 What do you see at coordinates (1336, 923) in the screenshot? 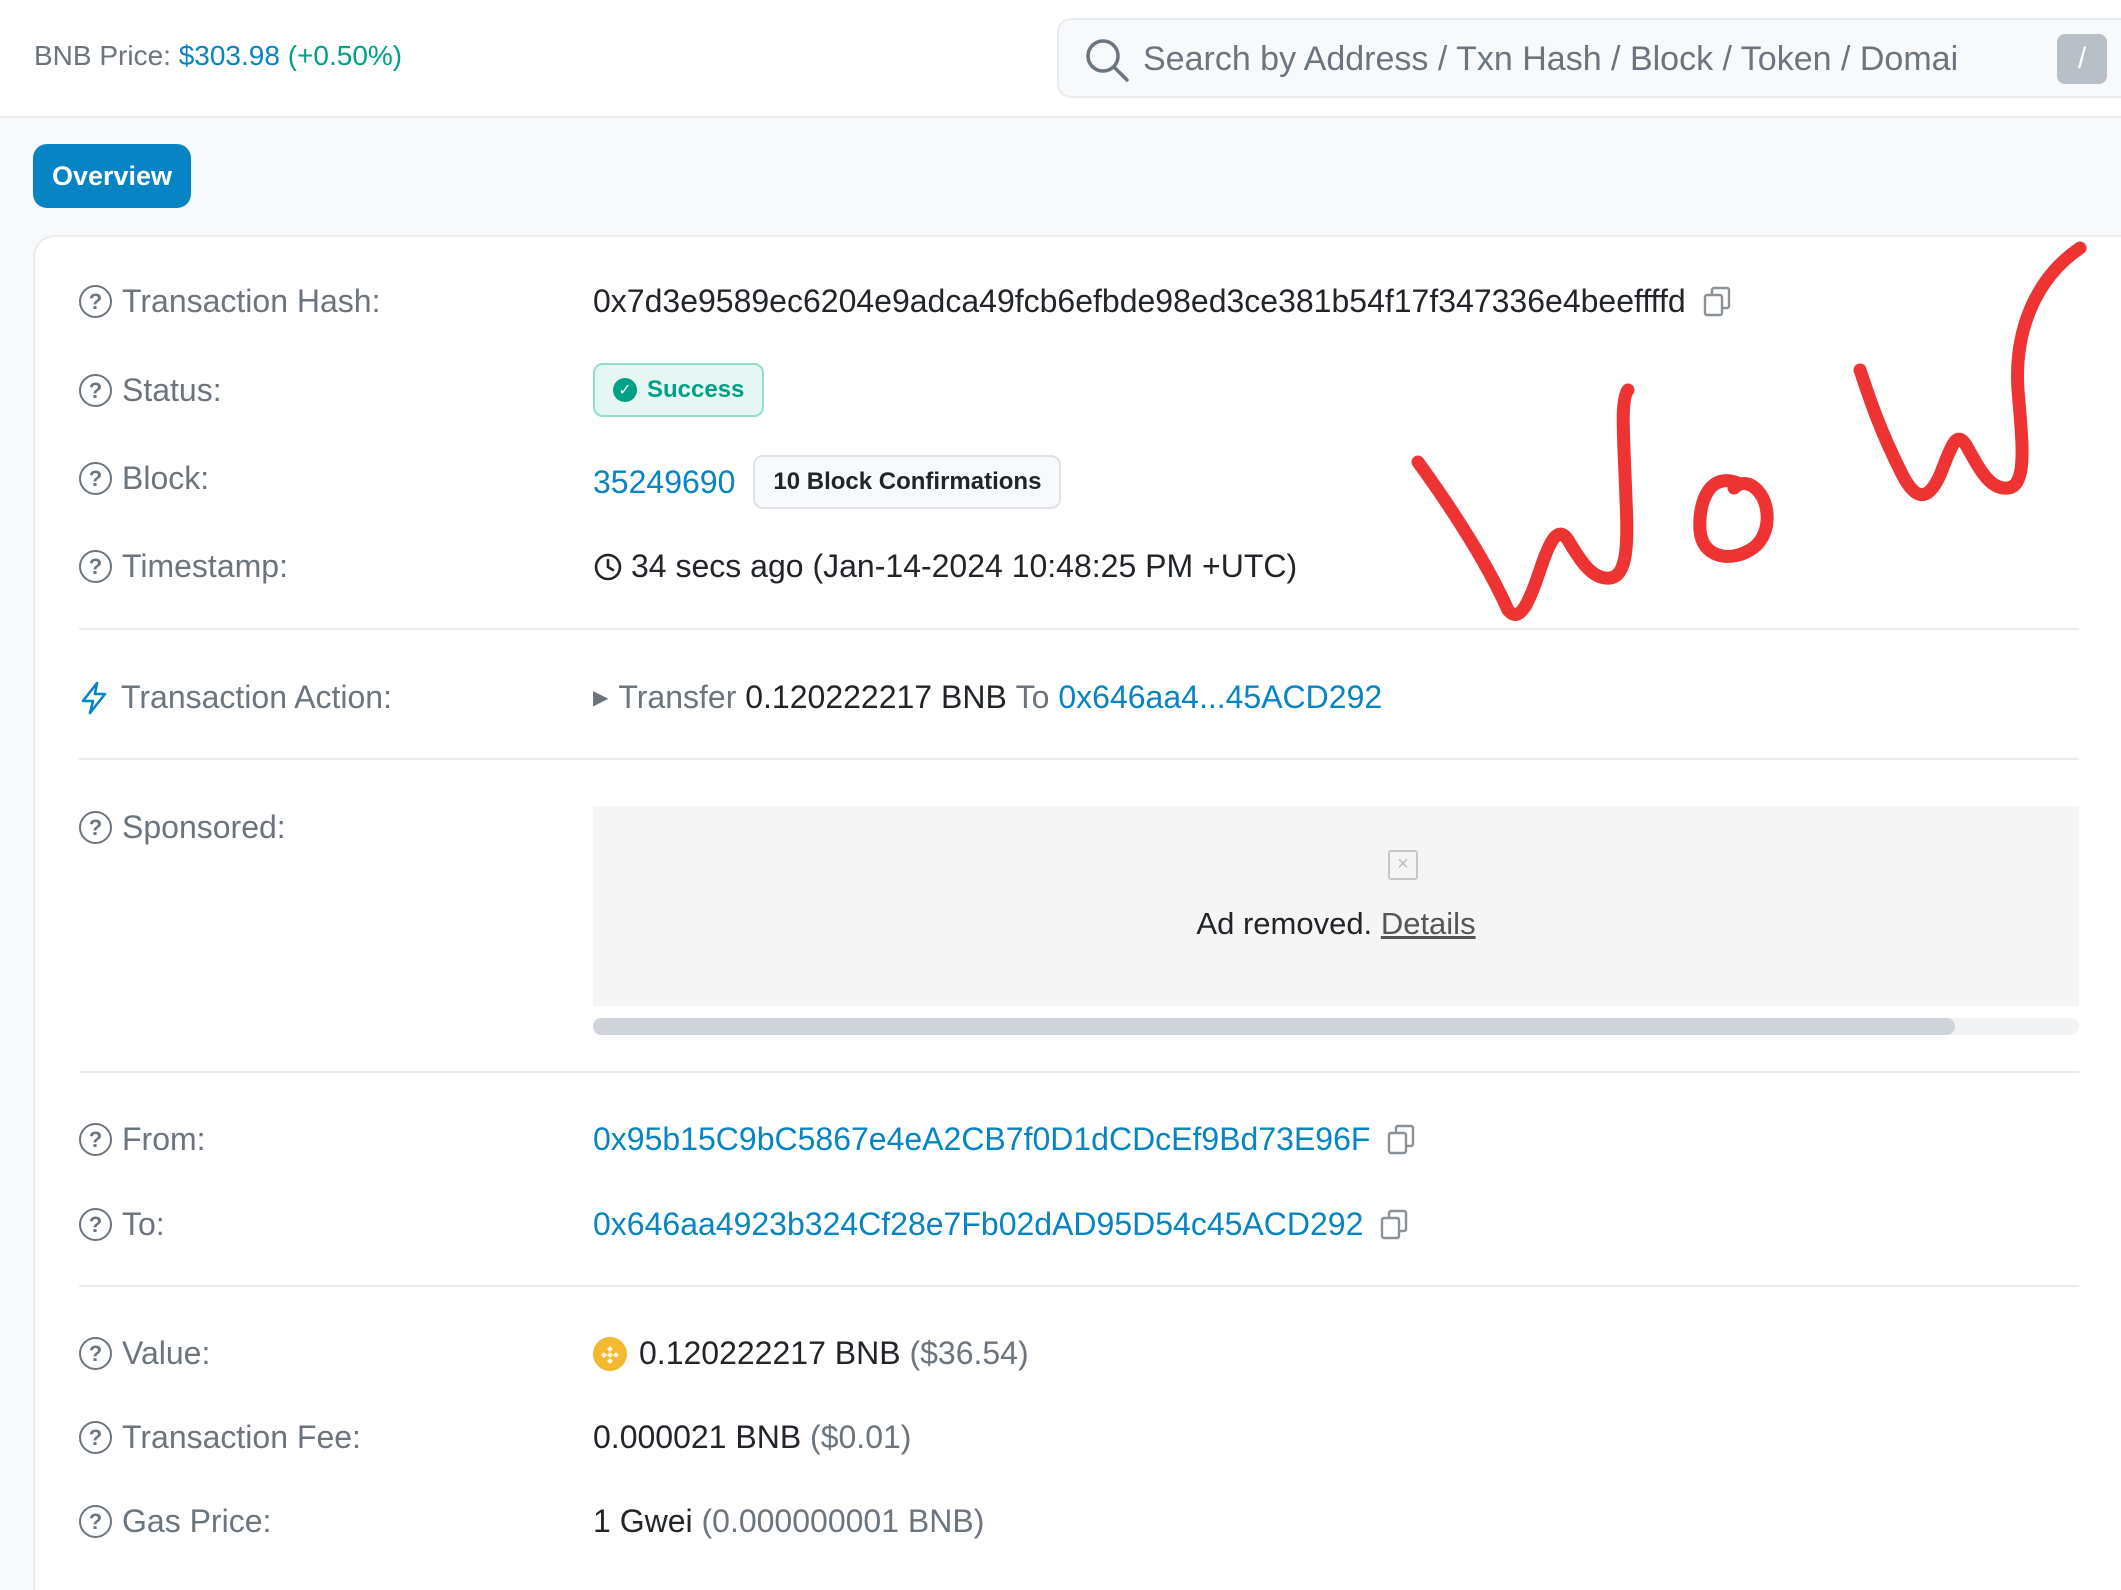
I see `ad-removed-text: Ad removed. Details` at bounding box center [1336, 923].